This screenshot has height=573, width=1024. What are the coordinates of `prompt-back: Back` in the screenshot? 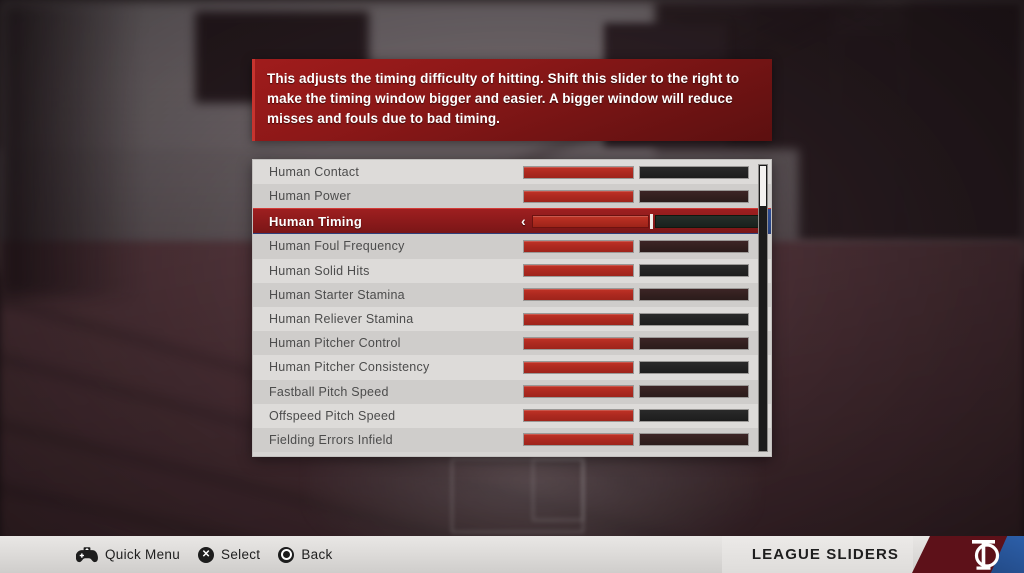 It's located at (305, 554).